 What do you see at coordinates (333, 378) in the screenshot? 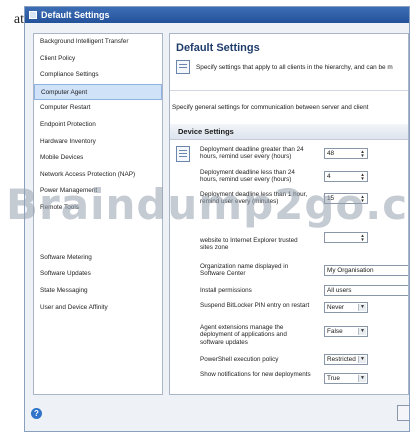
I see `select-value: True` at bounding box center [333, 378].